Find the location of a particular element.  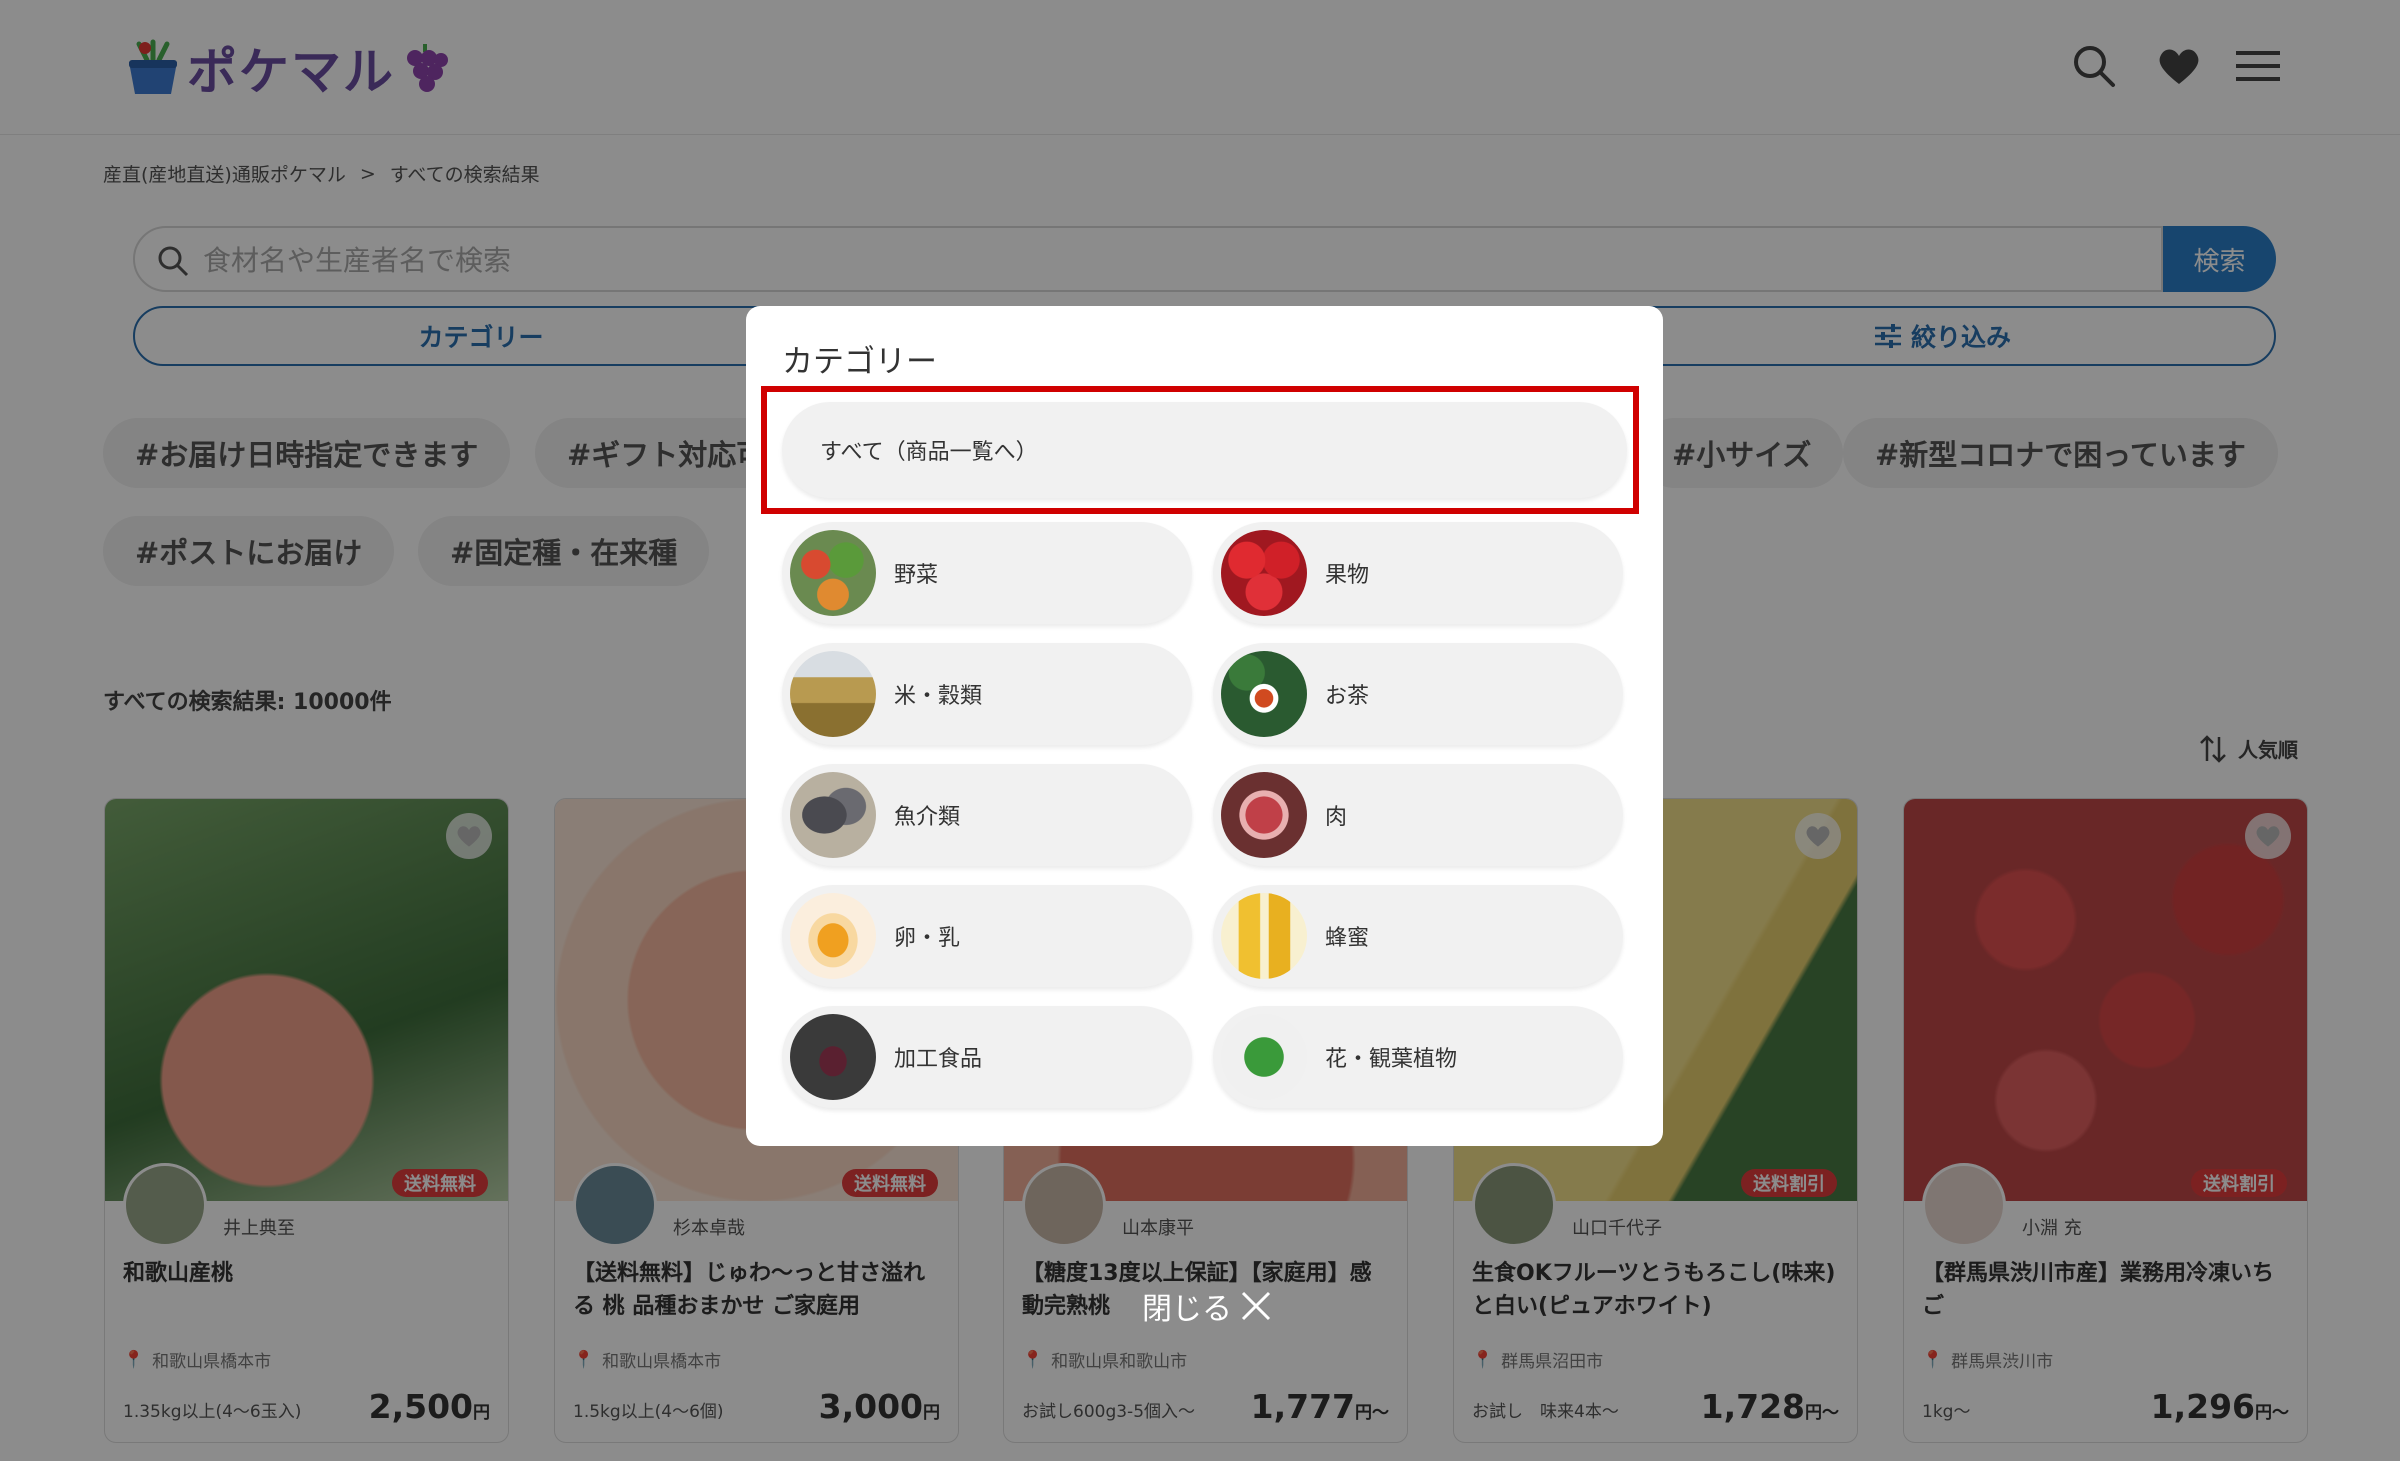

egg-thumb-icon is located at coordinates (833, 936).